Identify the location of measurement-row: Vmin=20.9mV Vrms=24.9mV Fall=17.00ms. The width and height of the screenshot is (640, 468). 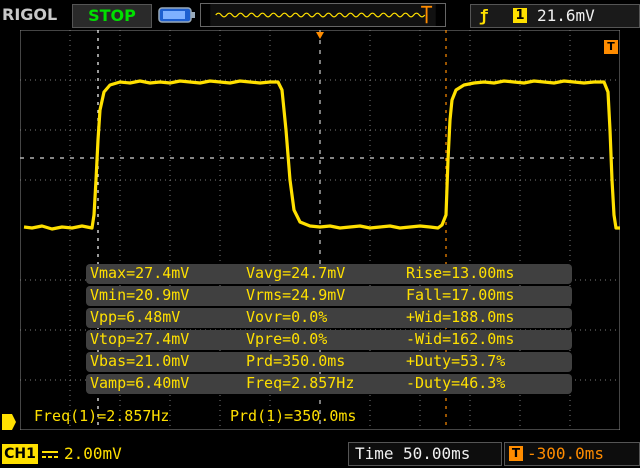
(329, 296).